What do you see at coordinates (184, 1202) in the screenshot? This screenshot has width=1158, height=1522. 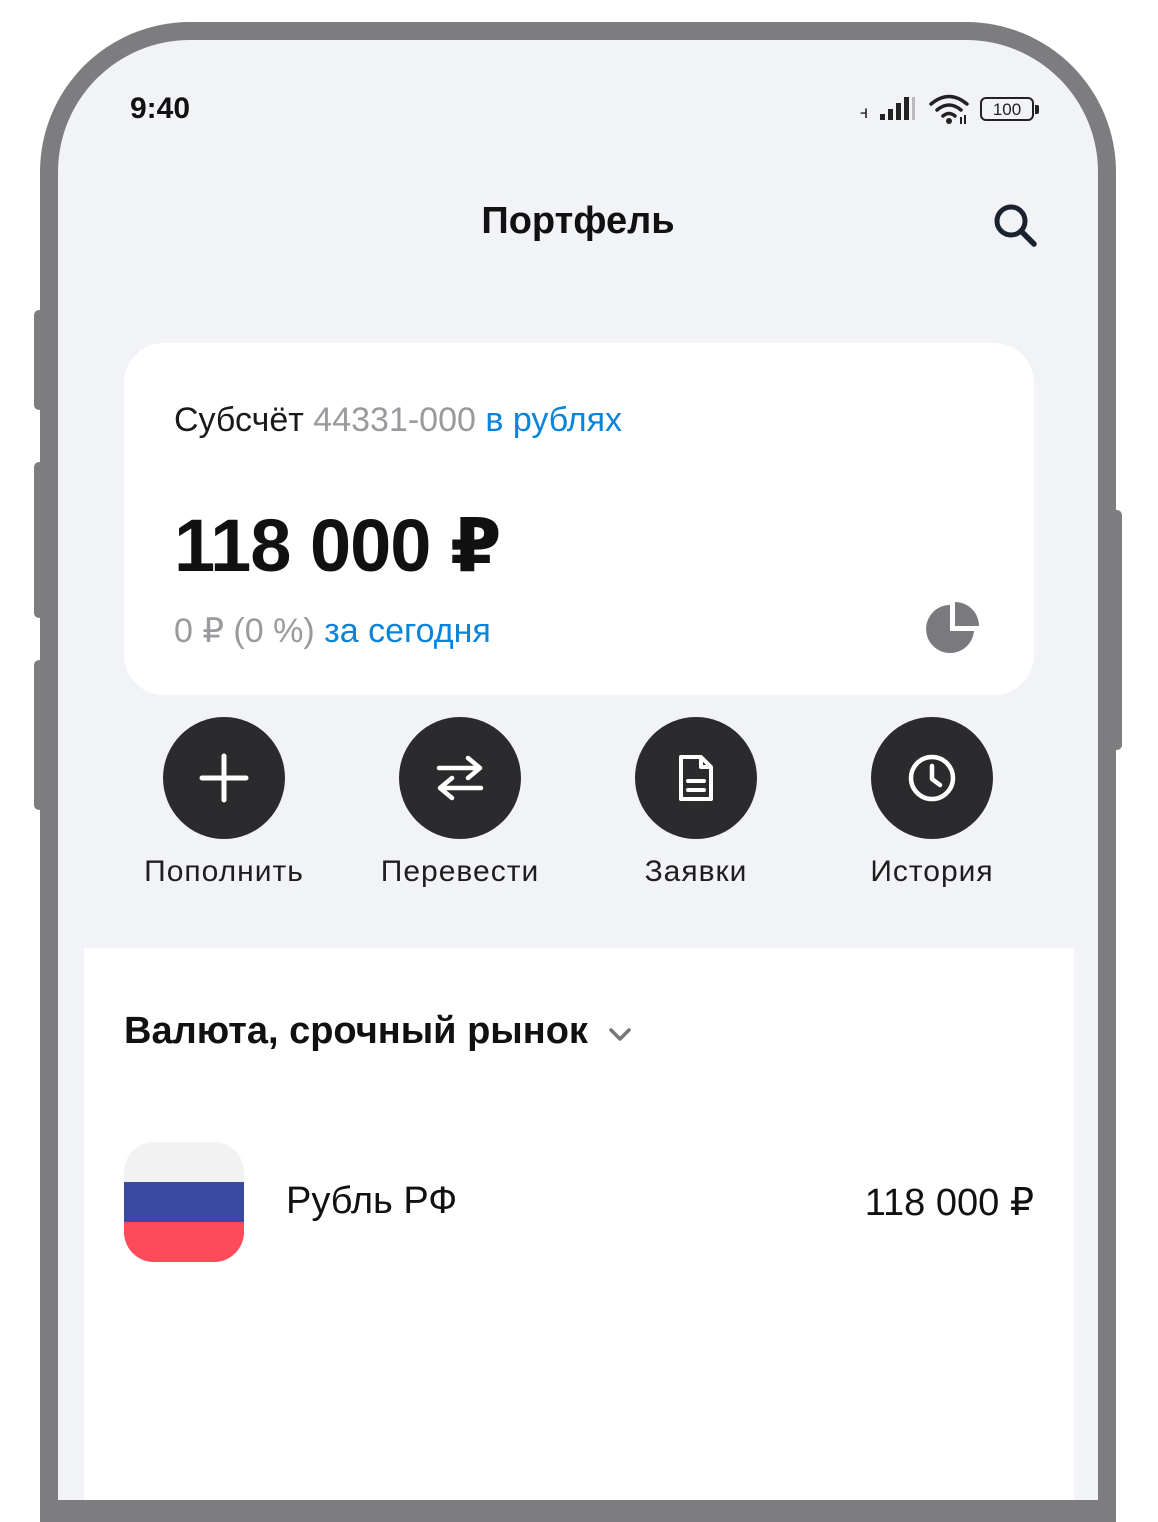 I see `russia-flag-icon` at bounding box center [184, 1202].